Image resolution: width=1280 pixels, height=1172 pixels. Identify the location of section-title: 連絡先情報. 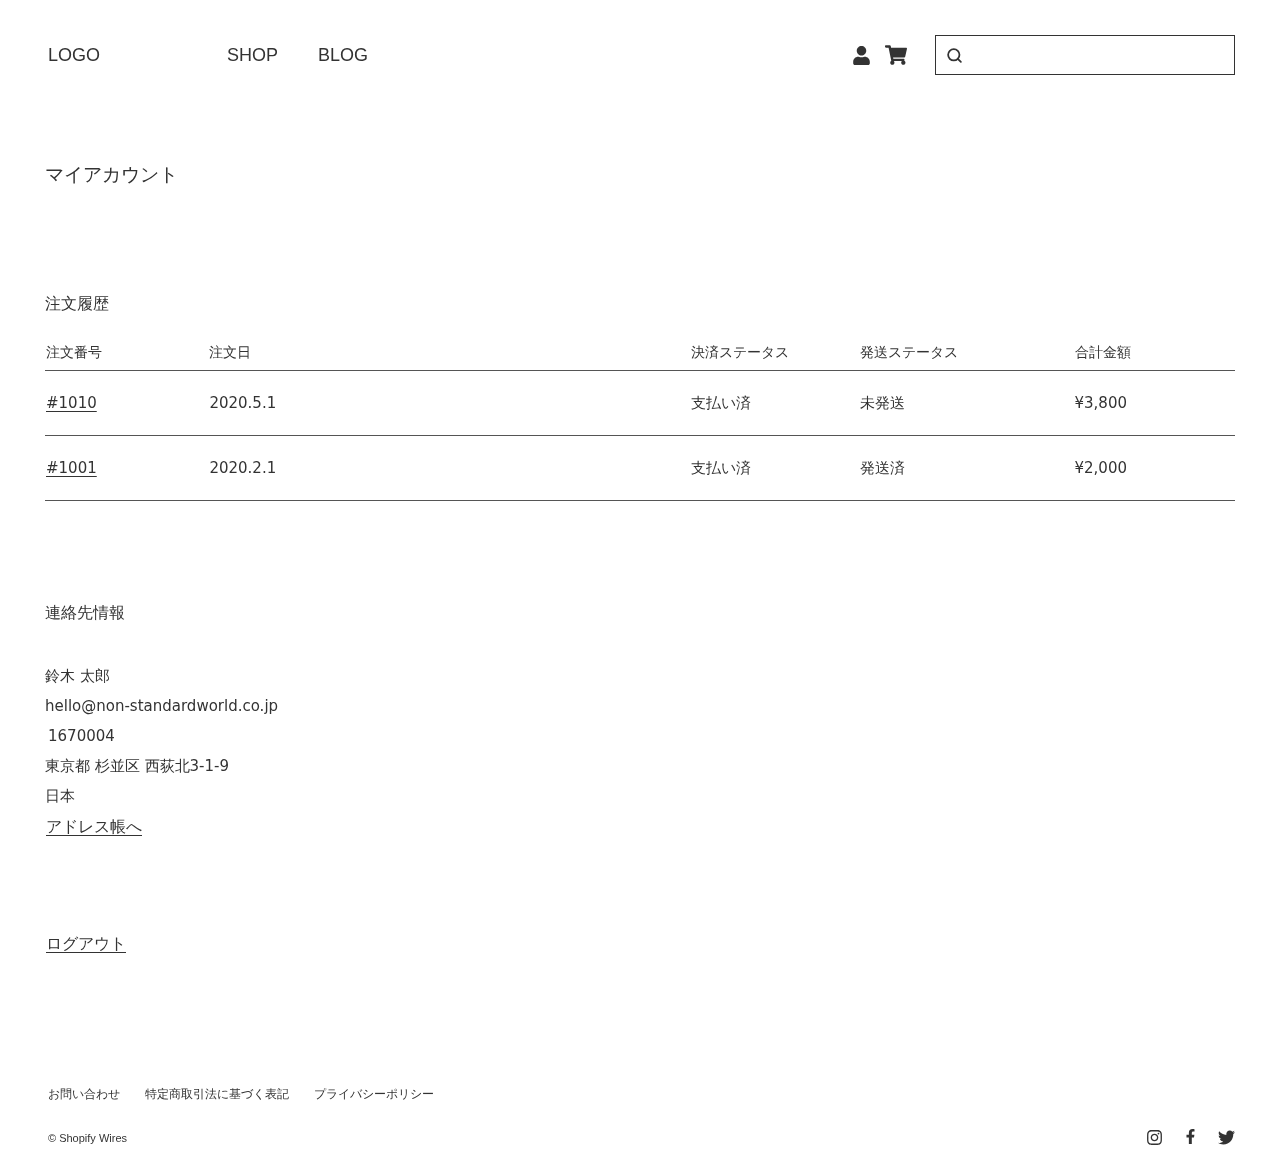
(85, 613).